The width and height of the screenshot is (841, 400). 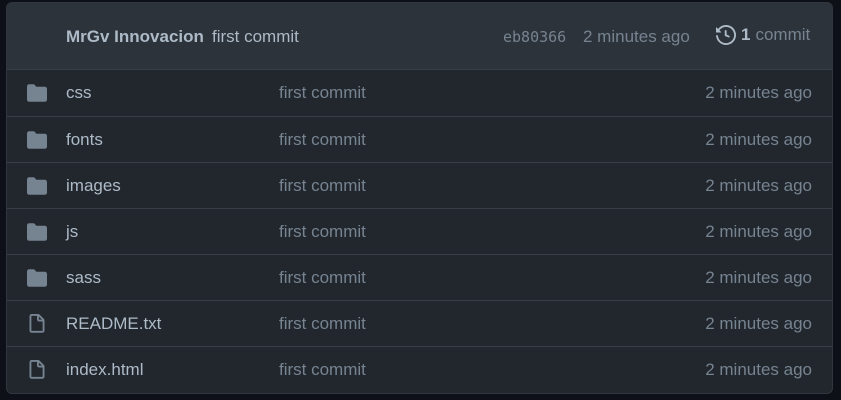 I want to click on file-name: index.html, so click(x=104, y=370).